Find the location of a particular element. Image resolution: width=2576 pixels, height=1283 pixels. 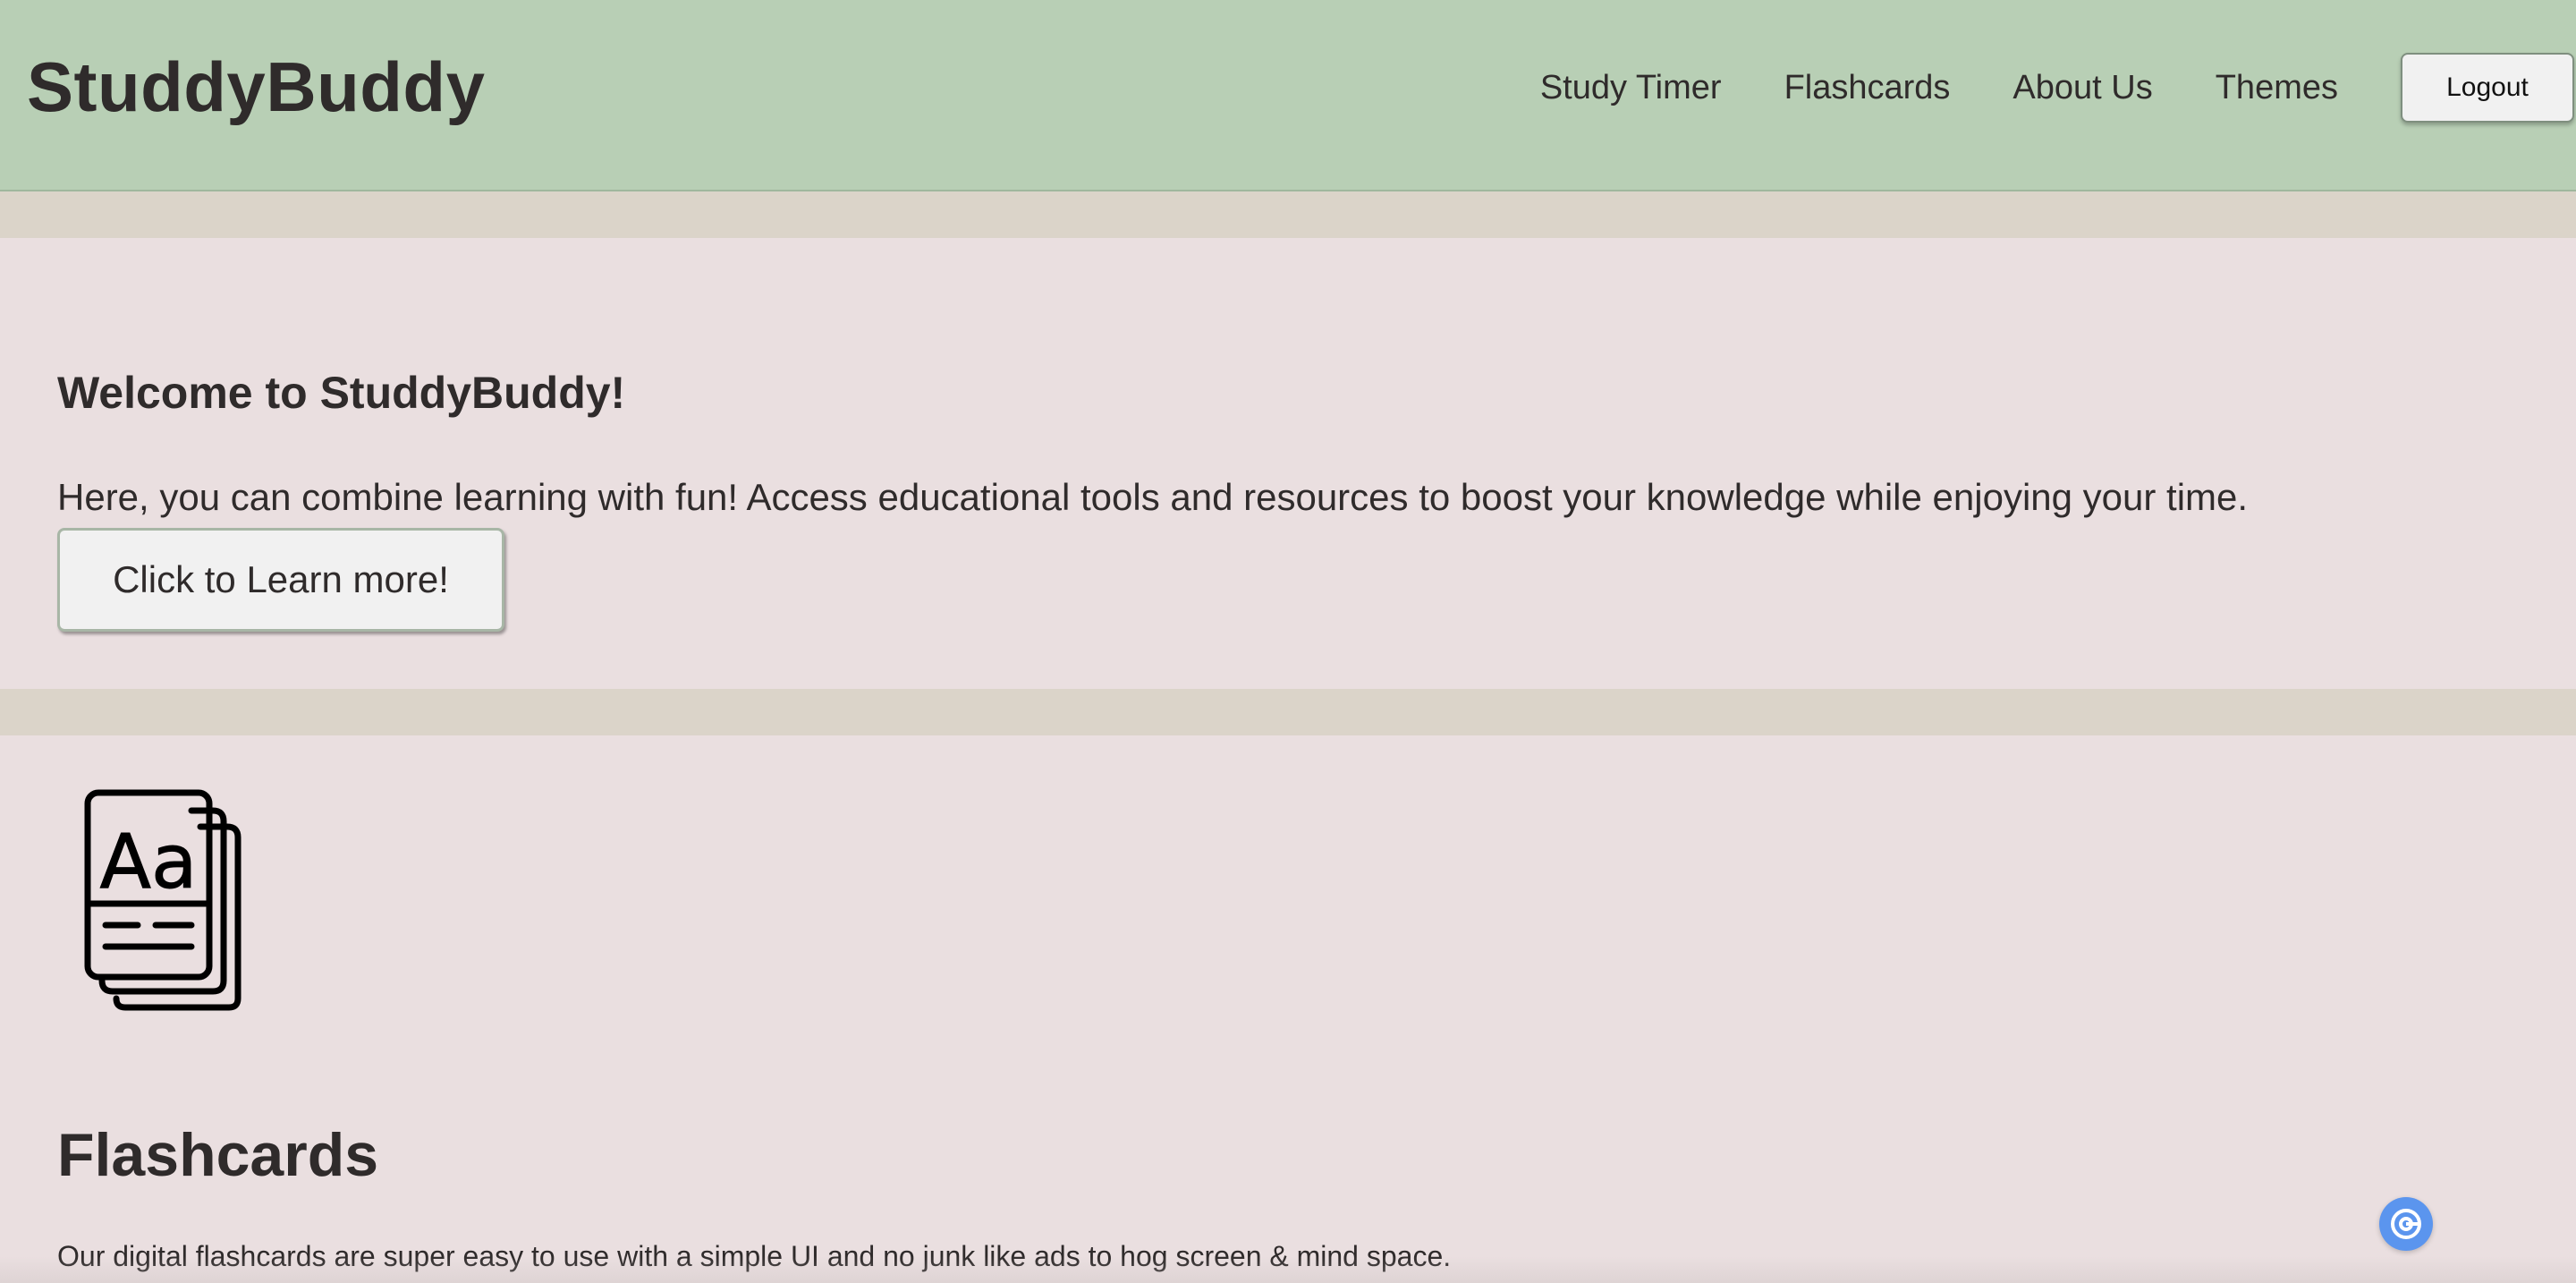

assistant-button is located at coordinates (2406, 1224).